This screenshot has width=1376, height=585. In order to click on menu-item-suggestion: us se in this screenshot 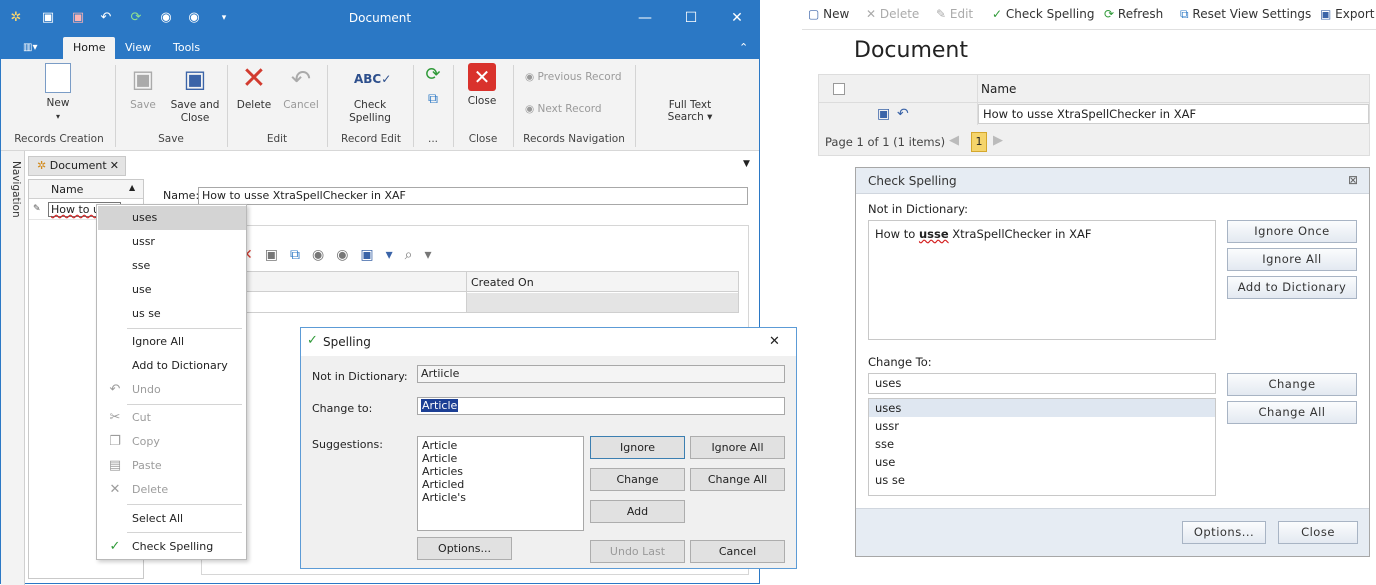, I will do `click(172, 314)`.